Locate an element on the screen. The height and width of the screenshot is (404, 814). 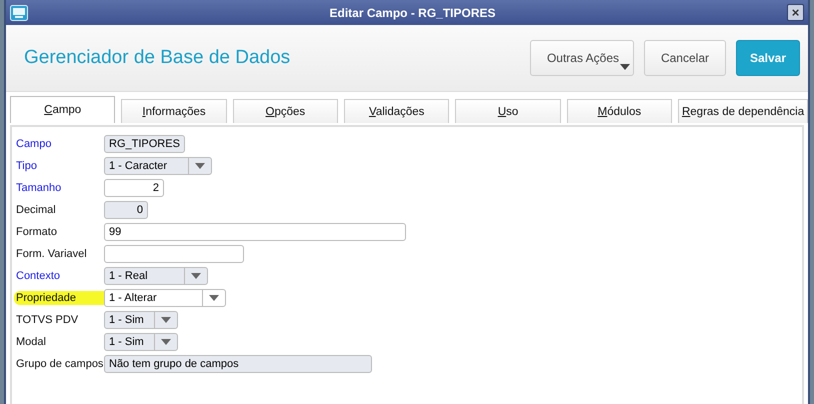
field-label: Formato is located at coordinates (37, 232).